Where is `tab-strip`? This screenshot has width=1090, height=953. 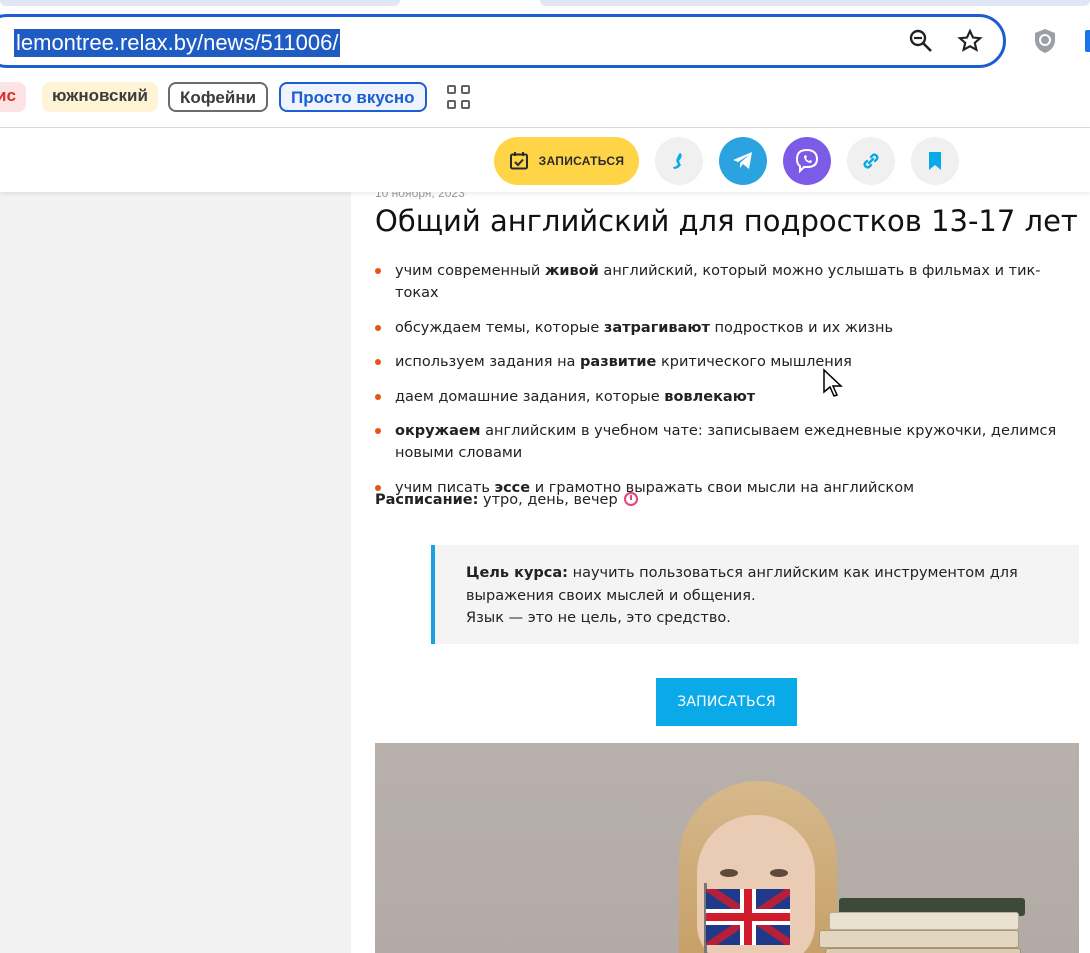 tab-strip is located at coordinates (200, 3).